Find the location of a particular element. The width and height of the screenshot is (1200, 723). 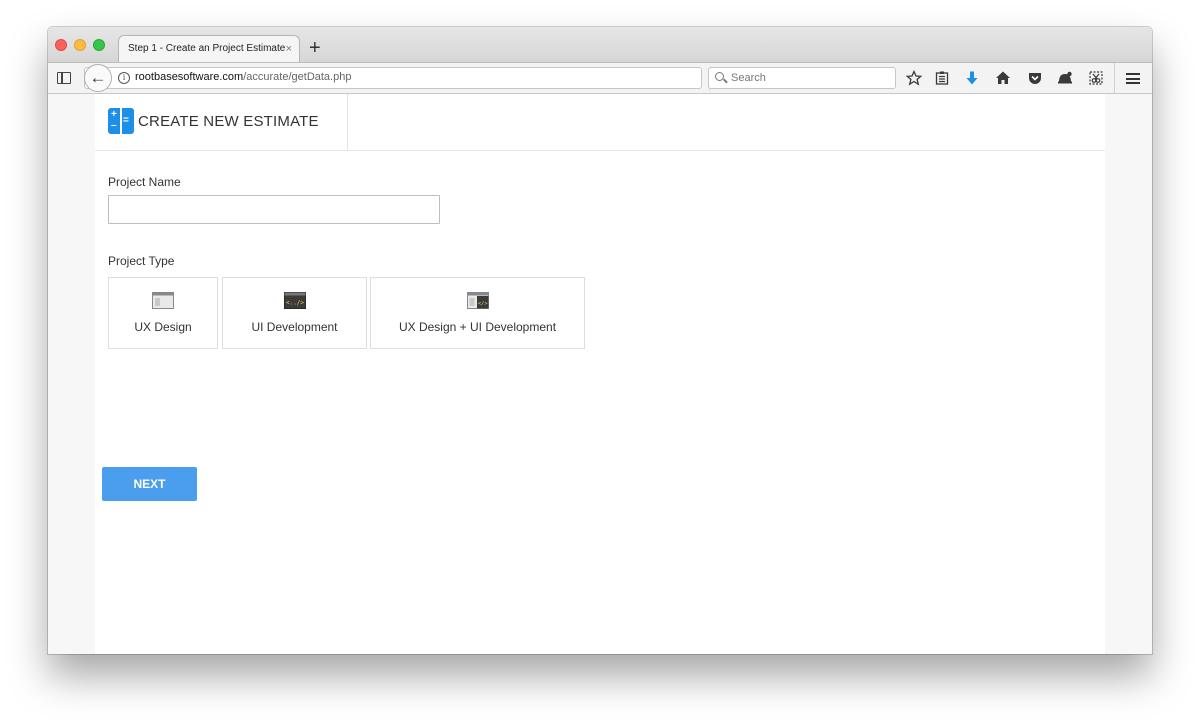

project-name-input is located at coordinates (274, 209).